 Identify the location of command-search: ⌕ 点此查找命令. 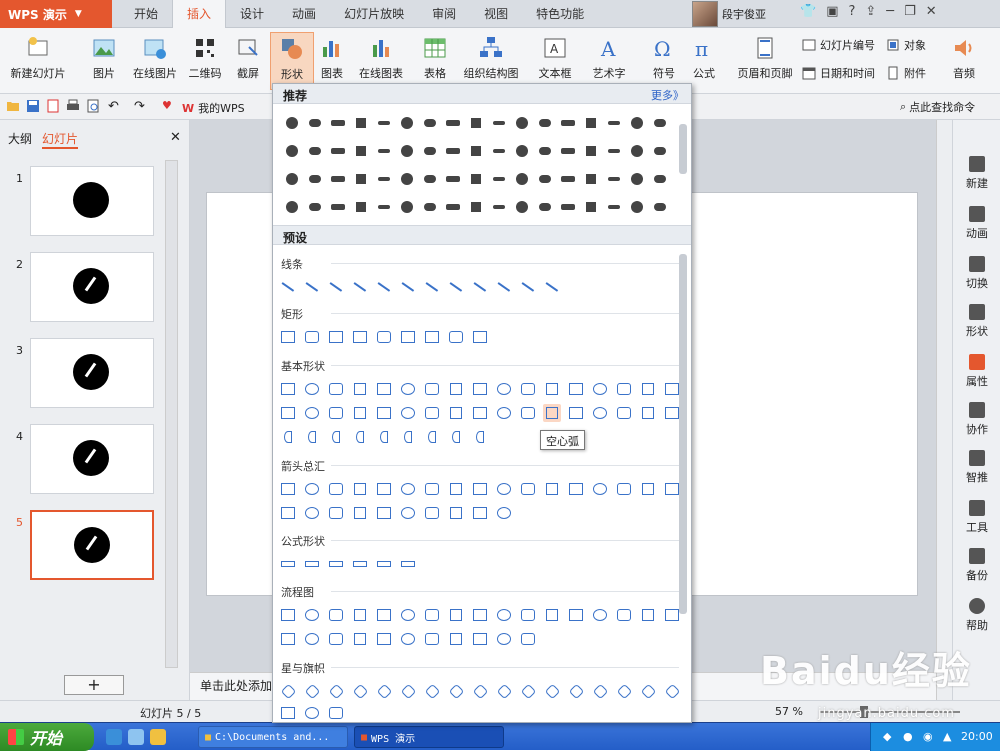
(937, 107).